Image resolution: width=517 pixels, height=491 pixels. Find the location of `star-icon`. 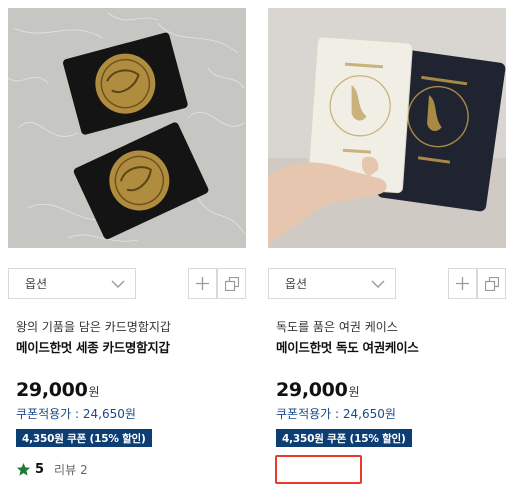

star-icon is located at coordinates (23, 469).